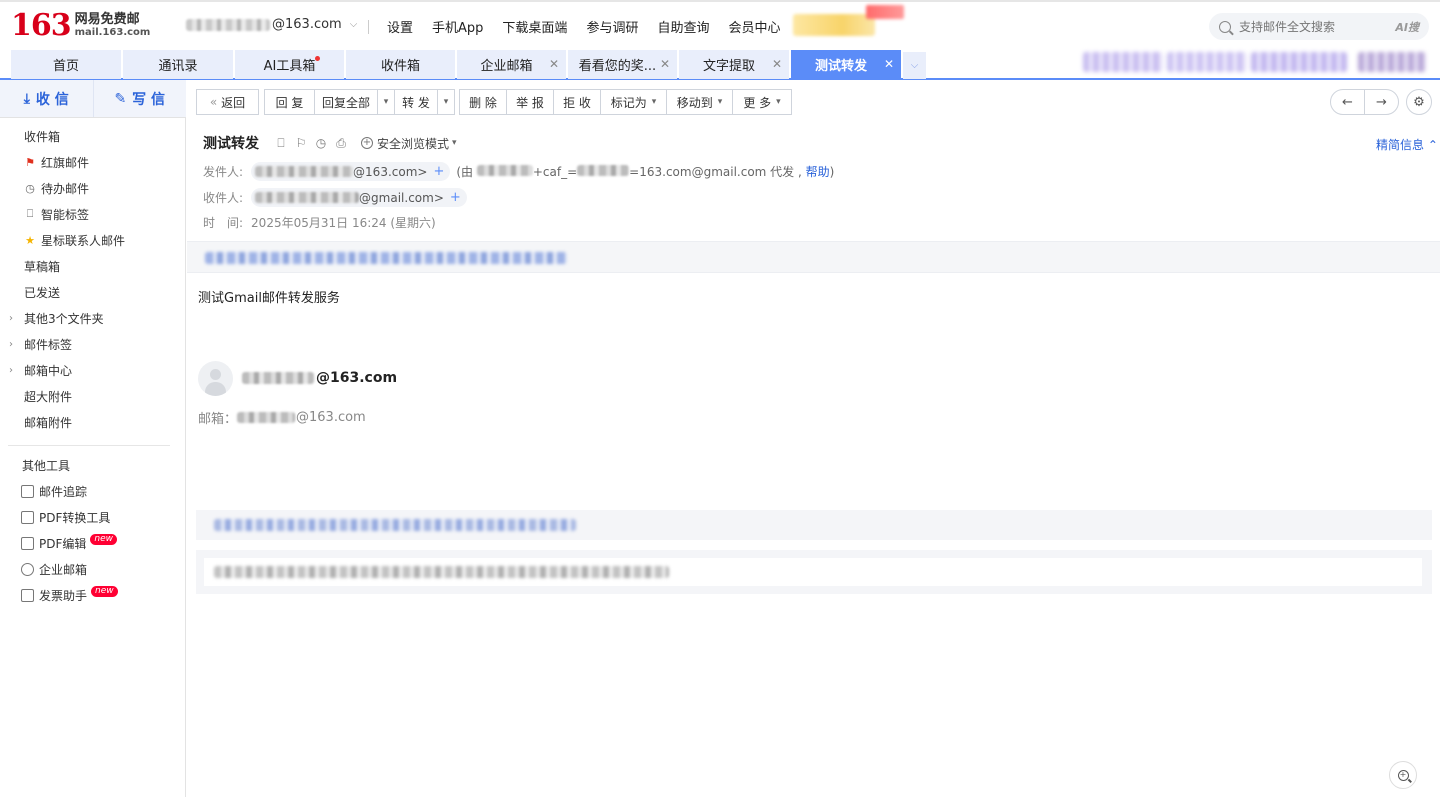 This screenshot has width=1440, height=797. What do you see at coordinates (27, 517) in the screenshot?
I see `pdf-icon` at bounding box center [27, 517].